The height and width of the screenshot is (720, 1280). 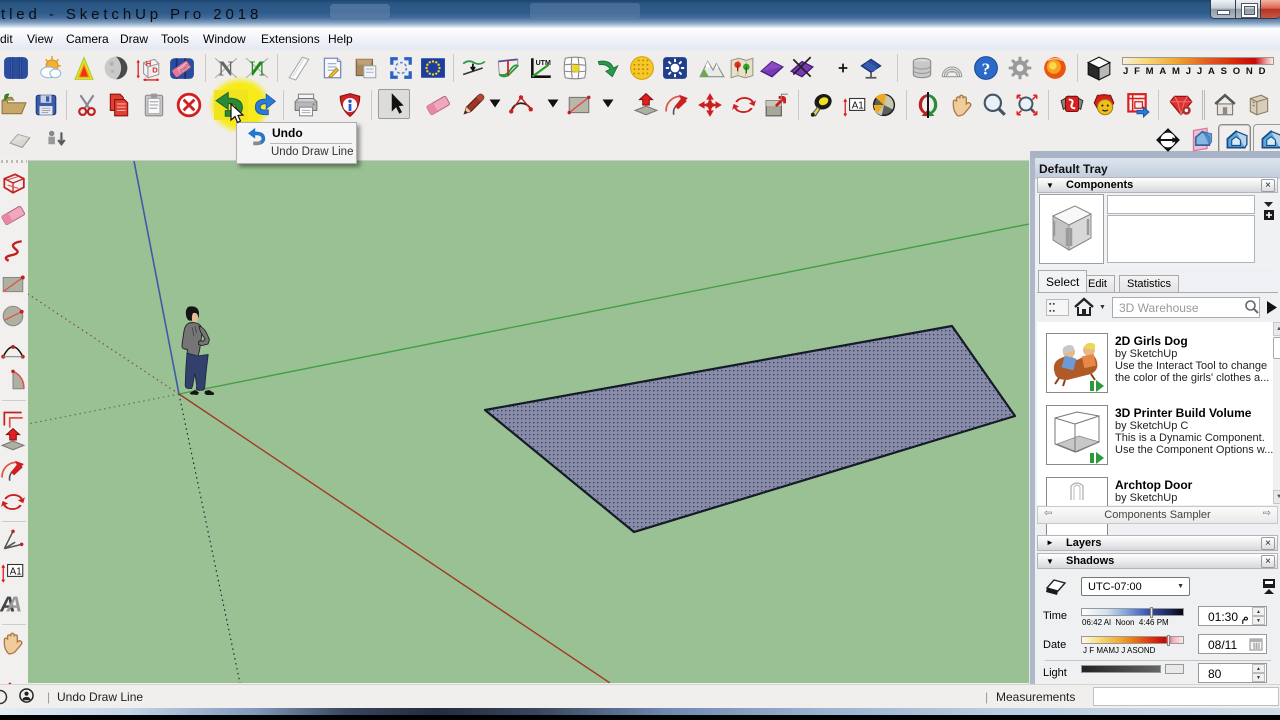 I want to click on svg-text: UTM, so click(x=543, y=63).